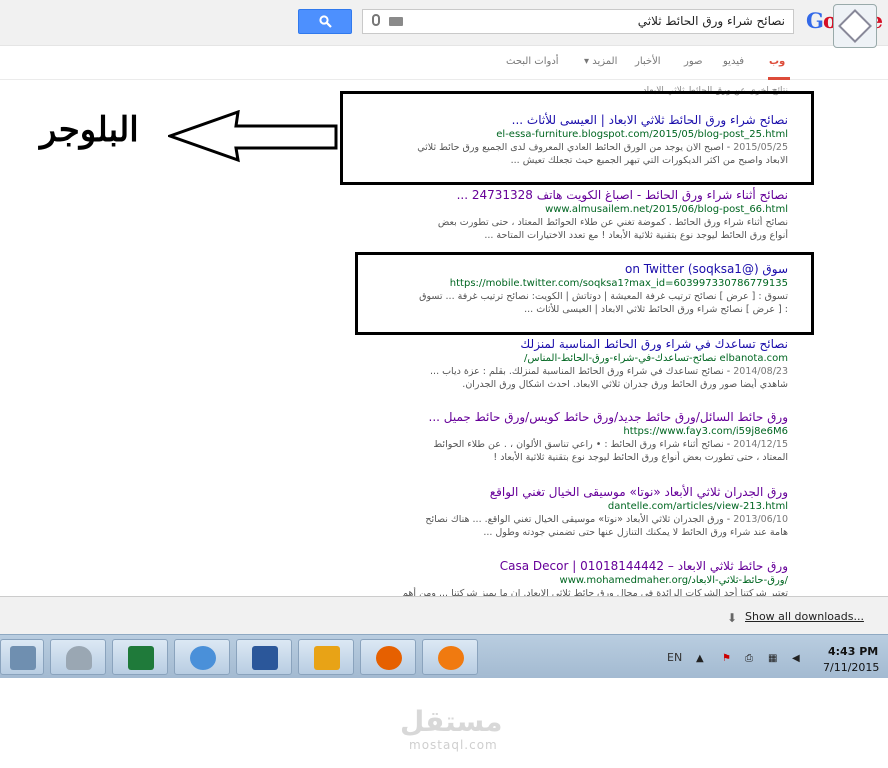 Image resolution: width=888 pixels, height=768 pixels. Describe the element at coordinates (760, 371) in the screenshot. I see `result-date: 2014/08/23` at that location.